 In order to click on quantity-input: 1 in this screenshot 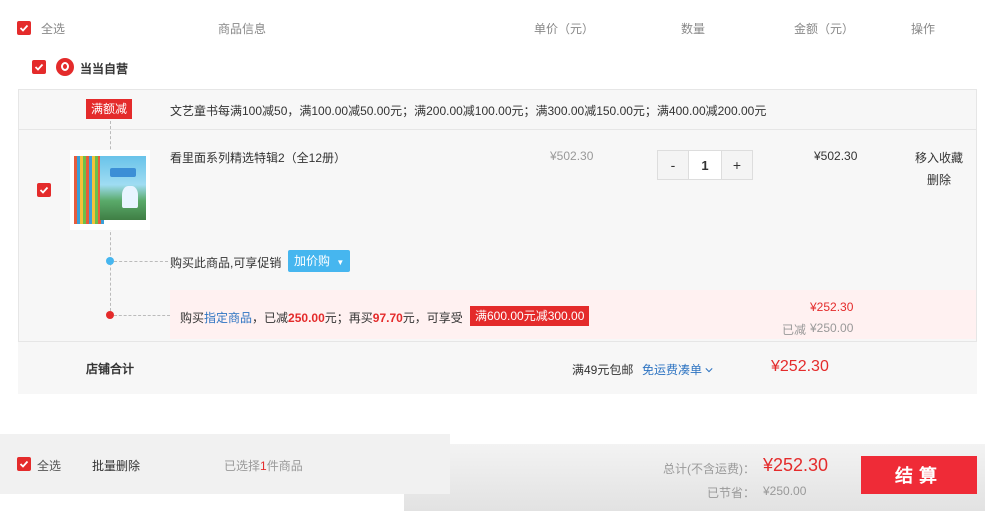, I will do `click(705, 165)`.